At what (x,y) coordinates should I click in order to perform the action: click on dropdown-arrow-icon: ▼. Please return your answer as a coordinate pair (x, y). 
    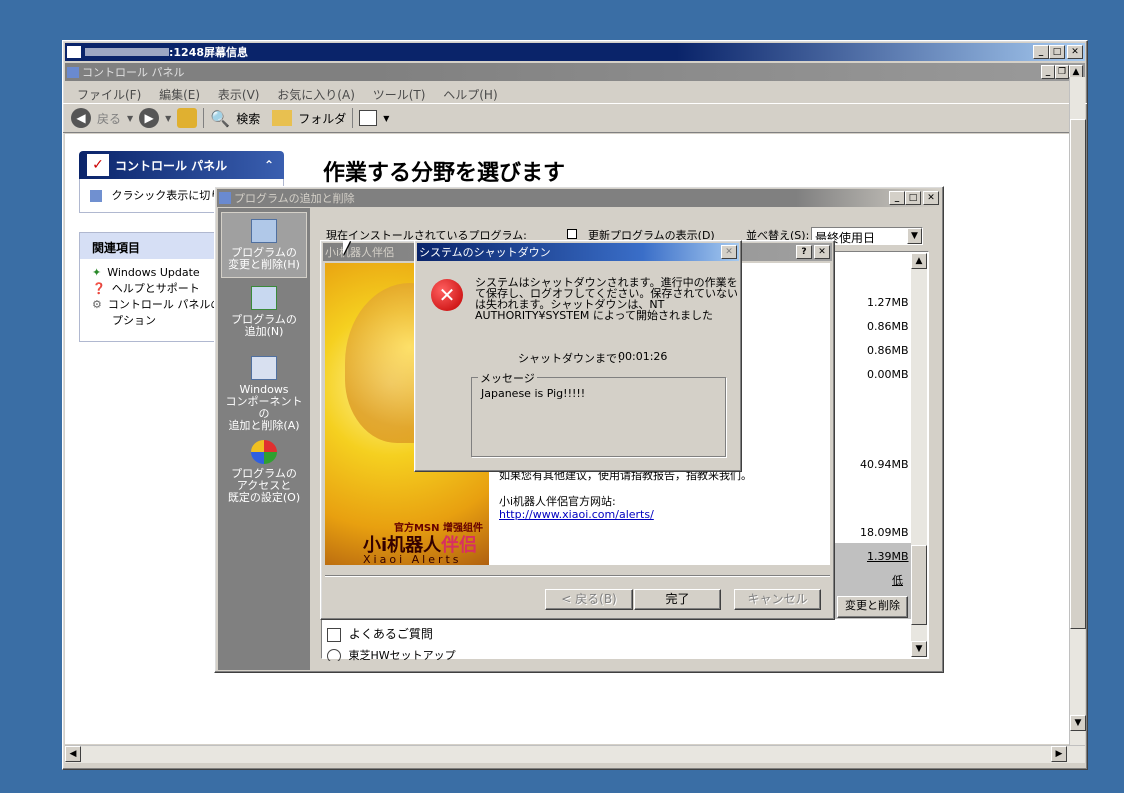
    Looking at the image, I should click on (914, 236).